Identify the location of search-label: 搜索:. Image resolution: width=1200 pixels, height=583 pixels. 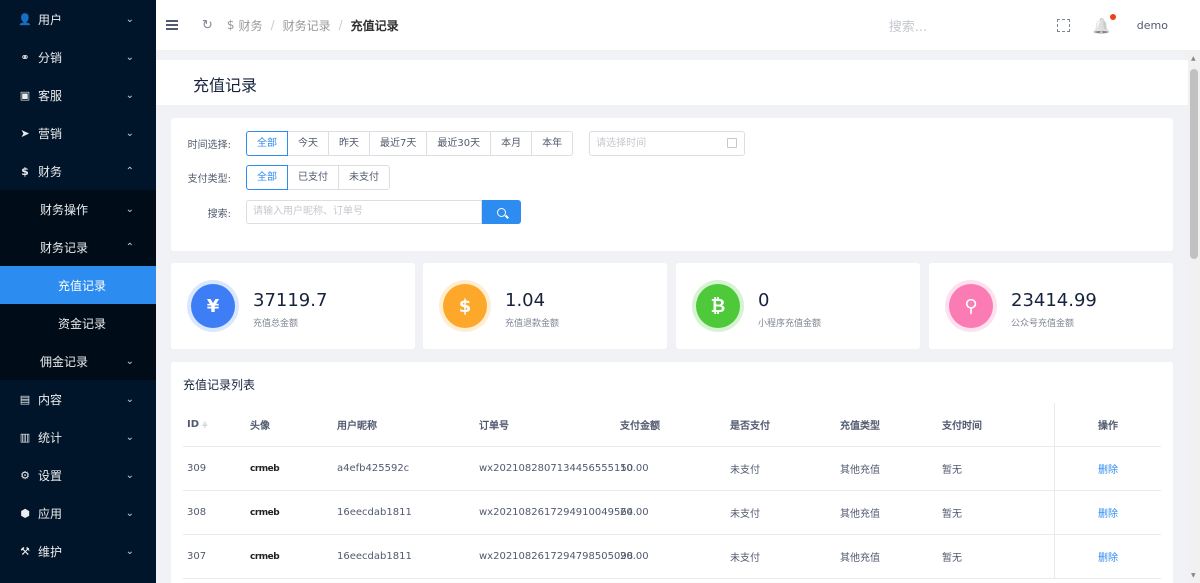
(219, 214).